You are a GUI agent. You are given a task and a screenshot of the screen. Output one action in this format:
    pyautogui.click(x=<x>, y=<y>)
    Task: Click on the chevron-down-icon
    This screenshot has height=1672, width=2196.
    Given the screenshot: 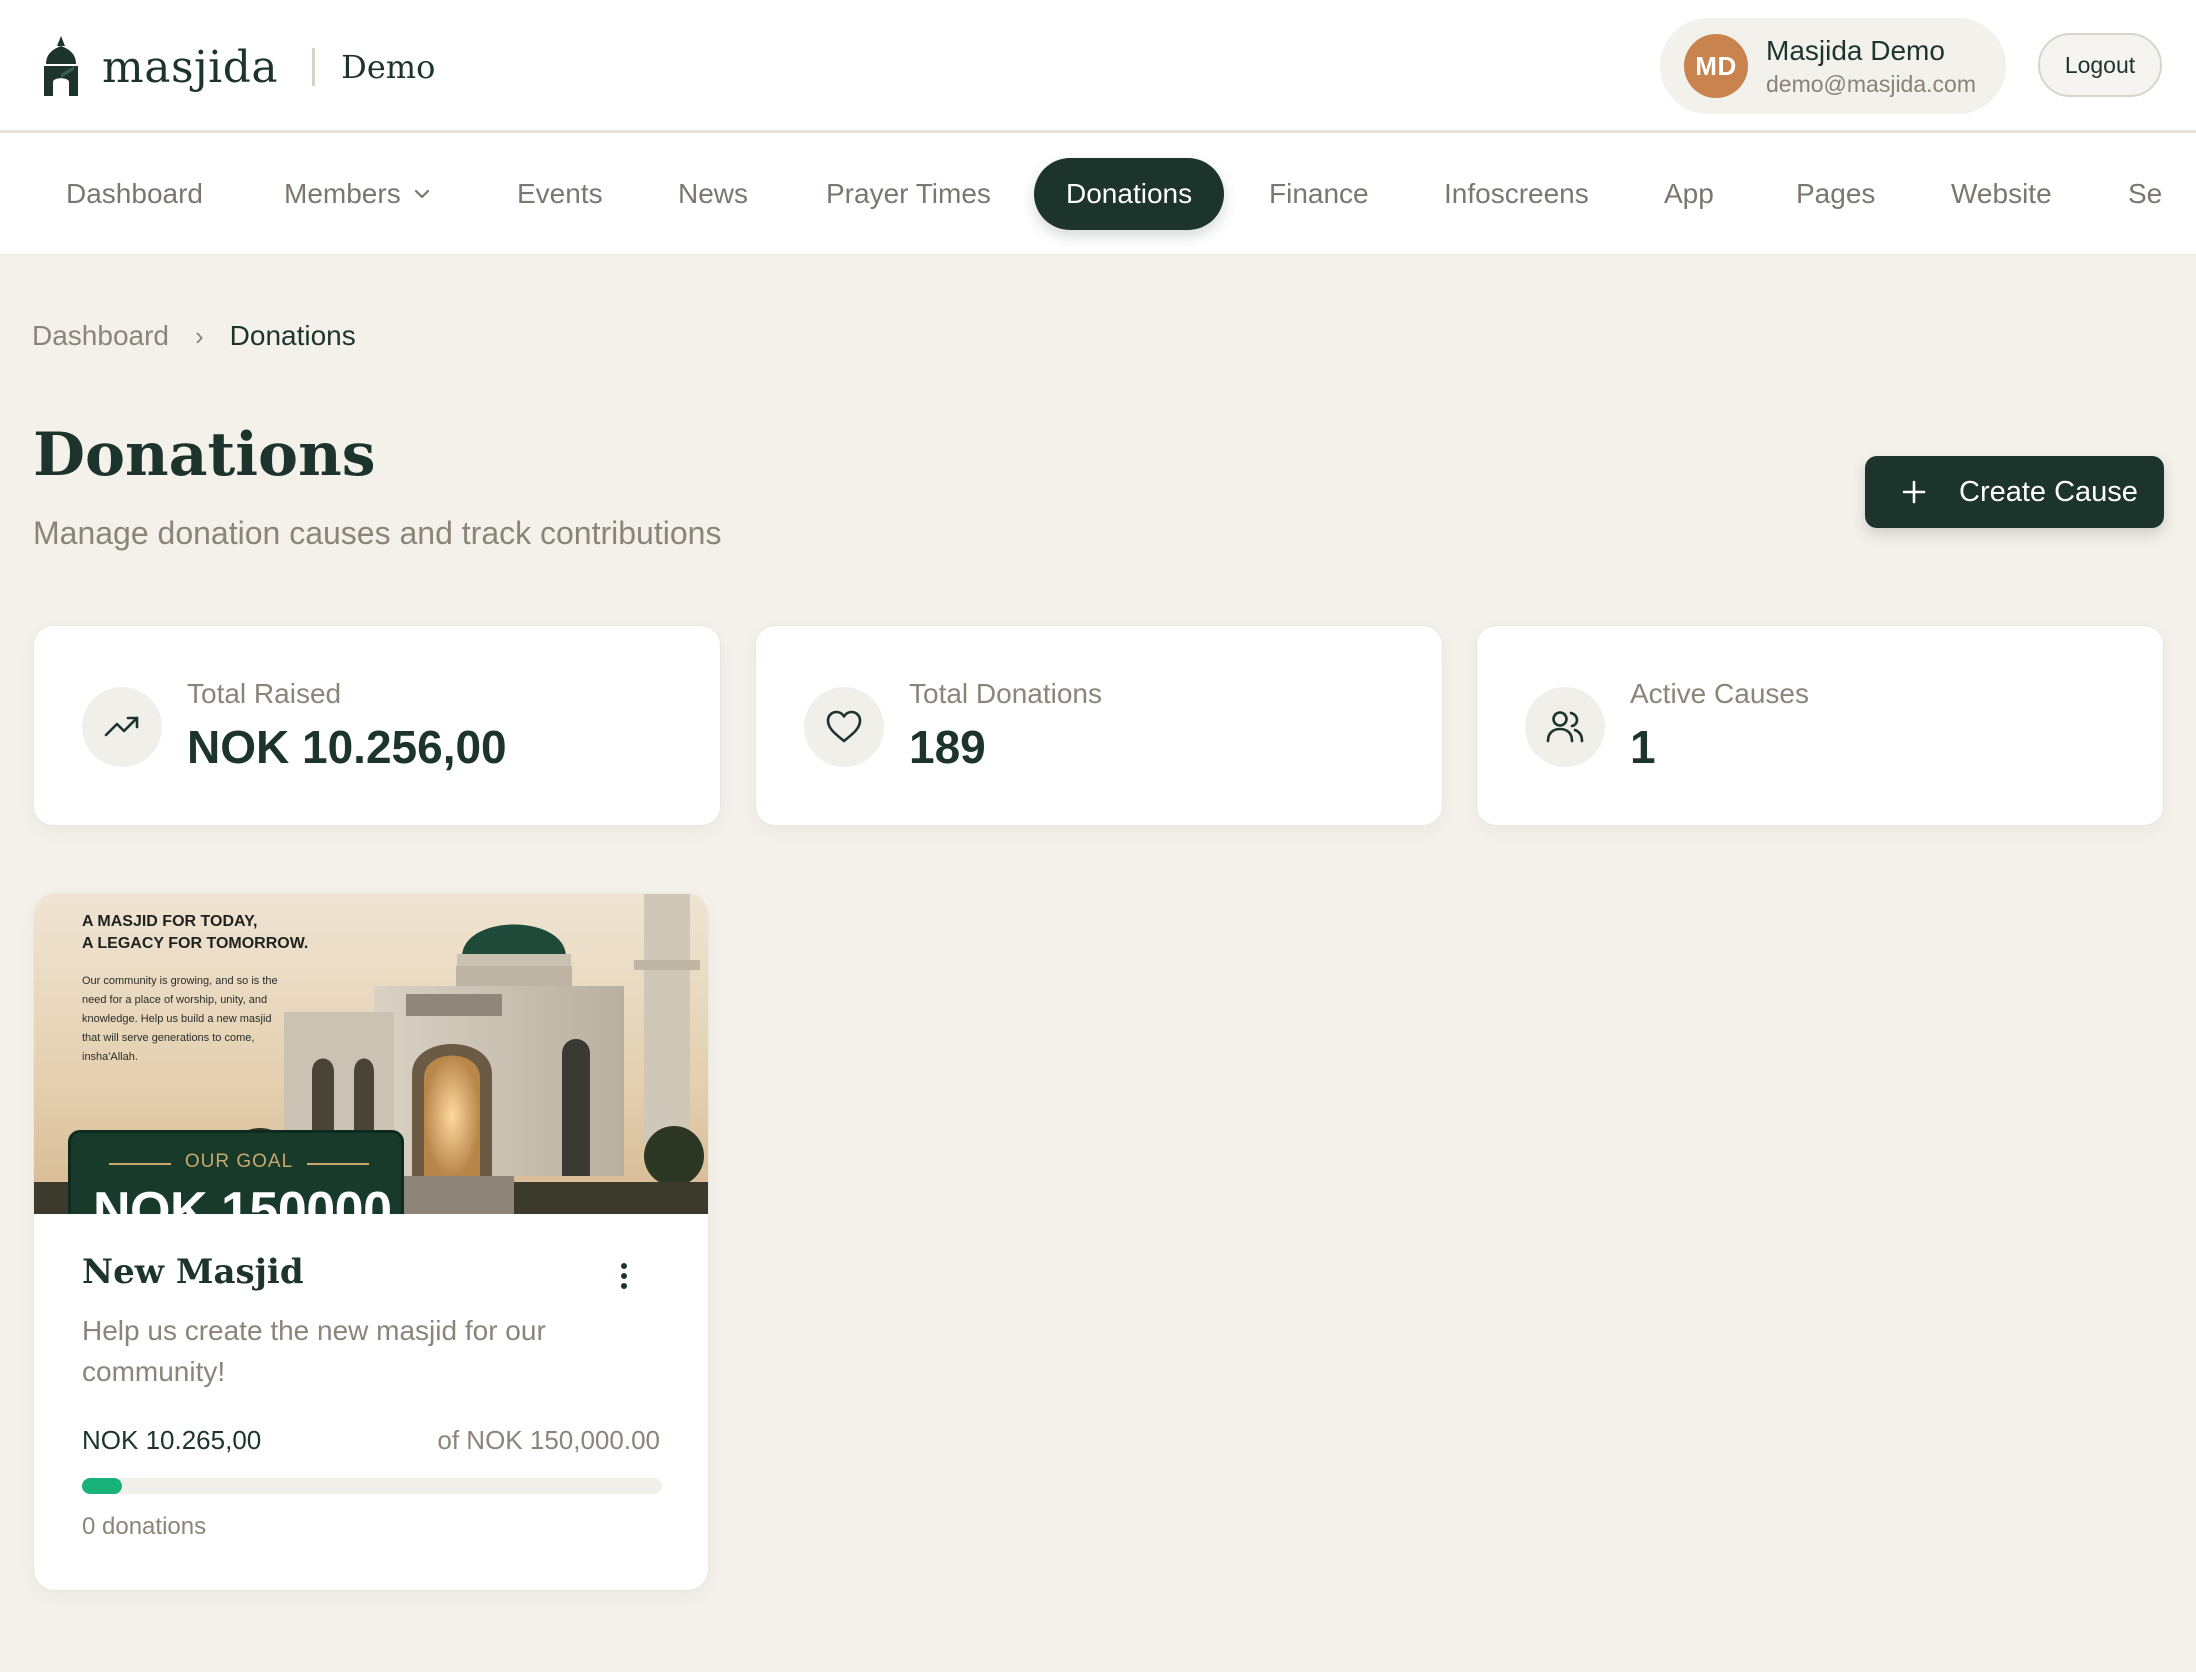 What is the action you would take?
    pyautogui.click(x=421, y=194)
    